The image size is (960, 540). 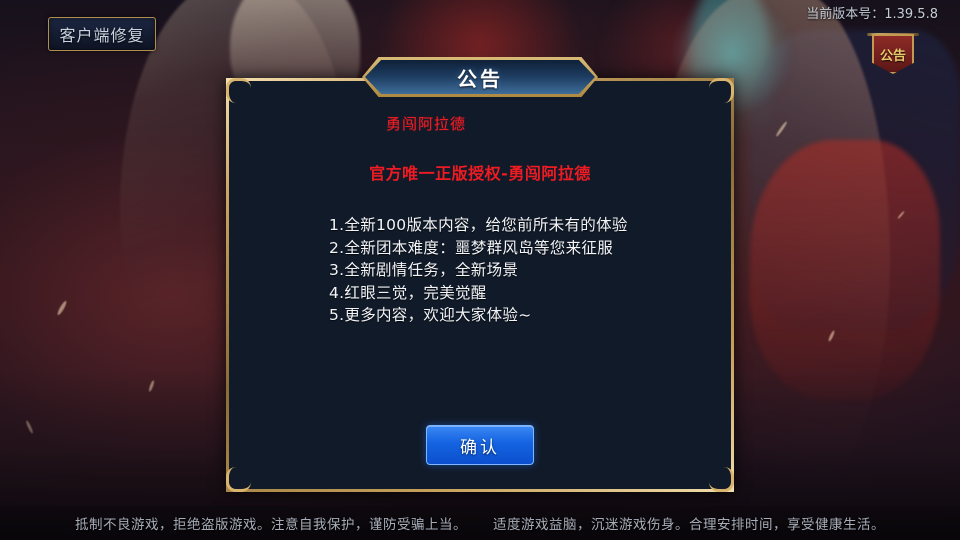 I want to click on dialog-title: 公告, so click(x=480, y=78).